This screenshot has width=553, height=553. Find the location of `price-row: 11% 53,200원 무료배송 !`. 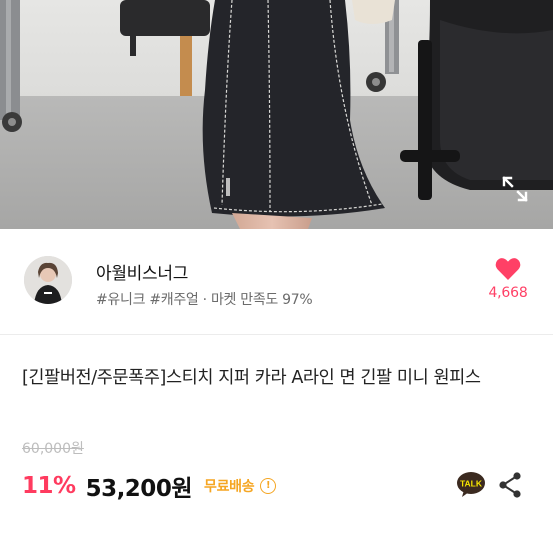

price-row: 11% 53,200원 무료배송 ! is located at coordinates (149, 486).